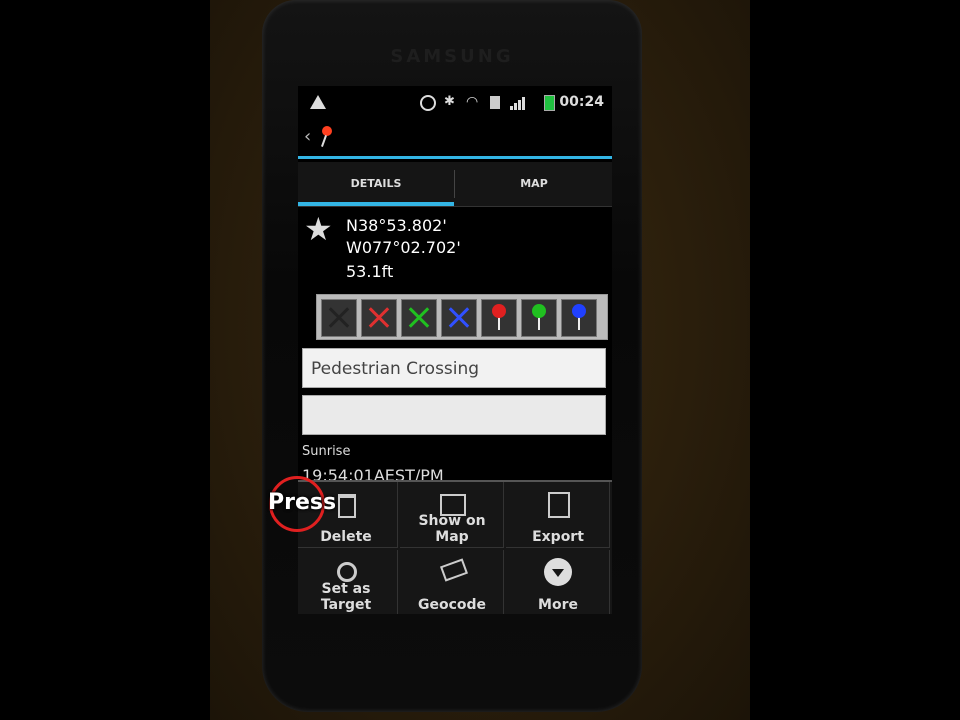 The height and width of the screenshot is (720, 960). What do you see at coordinates (327, 131) in the screenshot?
I see `pushpin-icon` at bounding box center [327, 131].